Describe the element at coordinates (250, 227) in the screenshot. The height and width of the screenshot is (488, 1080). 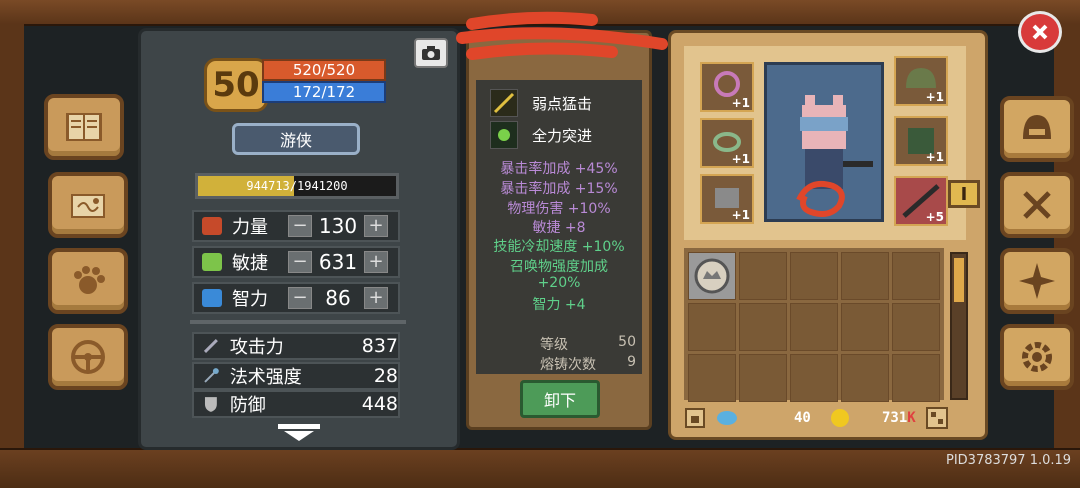
I see `attribute-name: 力量` at that location.